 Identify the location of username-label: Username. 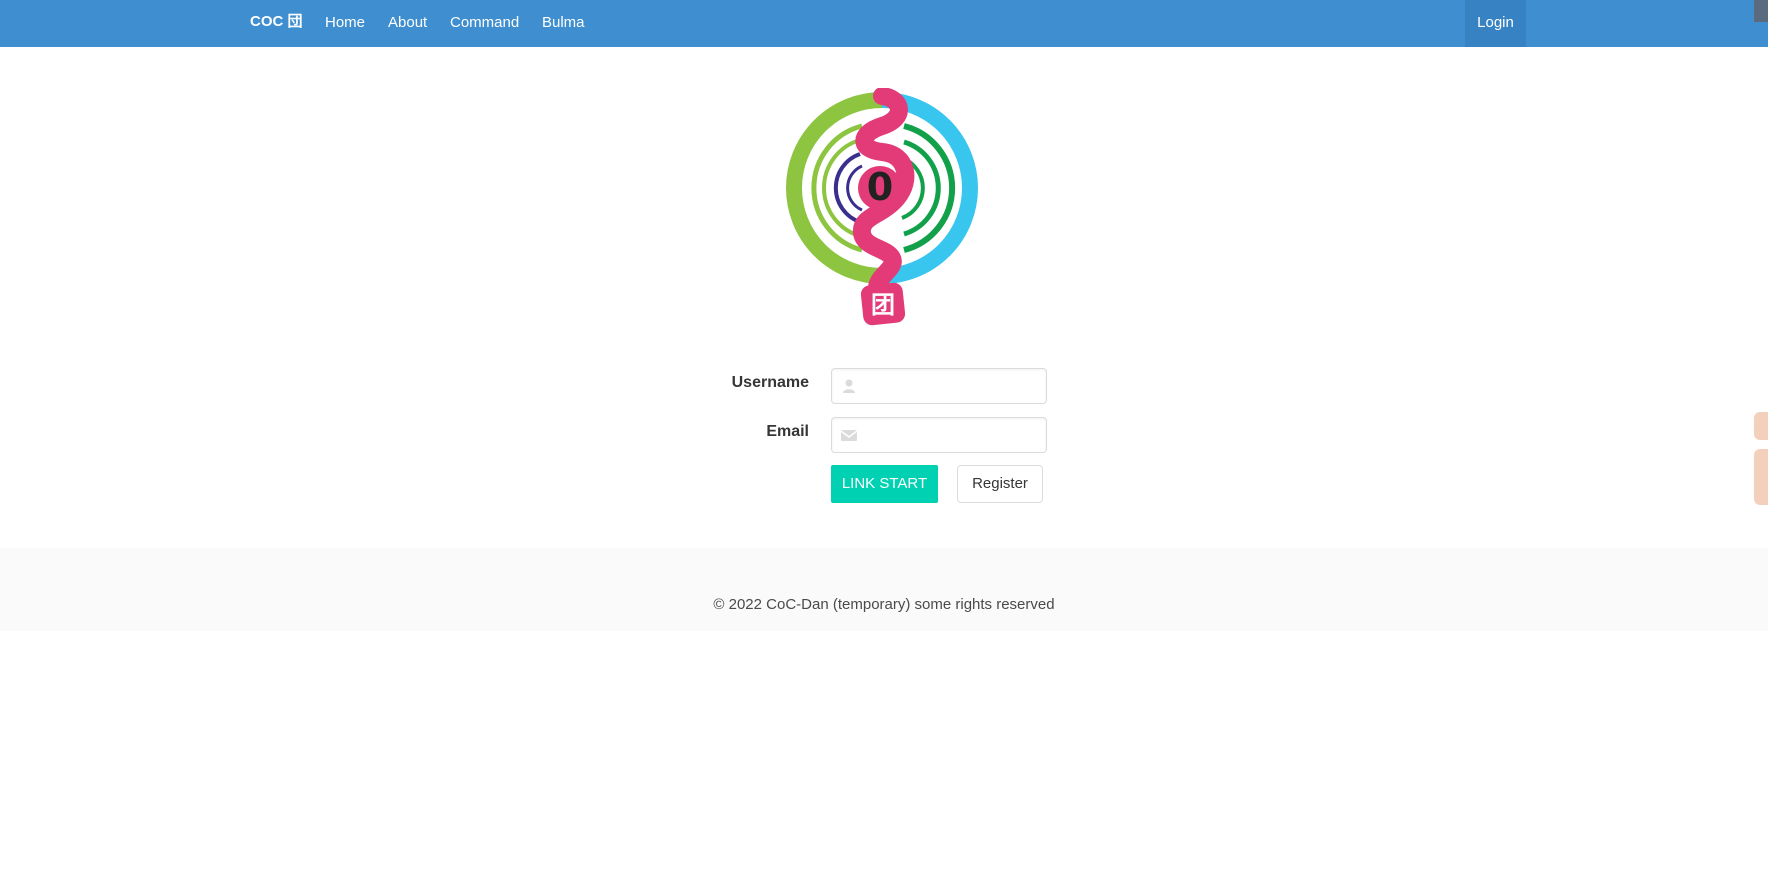
(770, 382).